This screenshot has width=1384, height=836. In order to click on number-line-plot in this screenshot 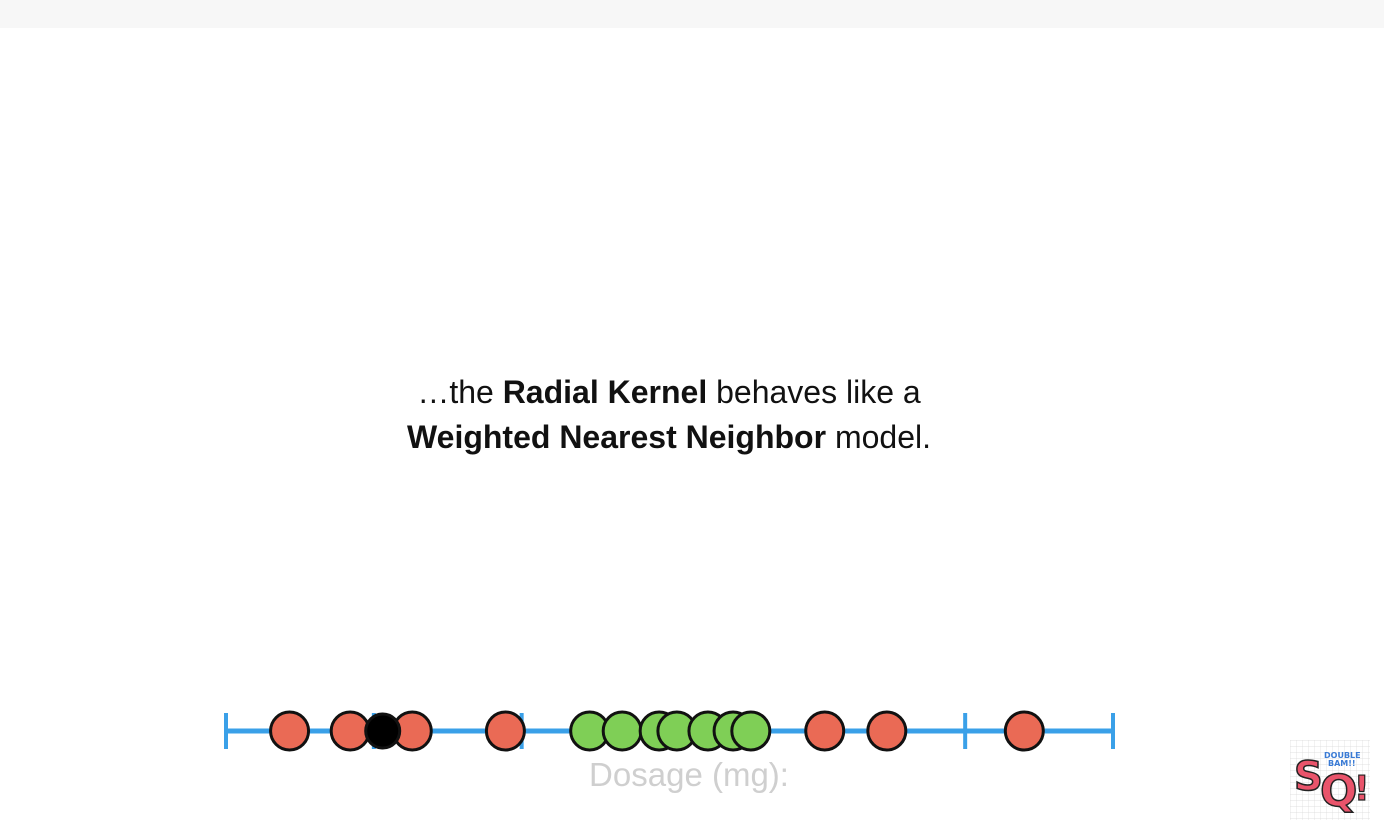, I will do `click(669, 731)`.